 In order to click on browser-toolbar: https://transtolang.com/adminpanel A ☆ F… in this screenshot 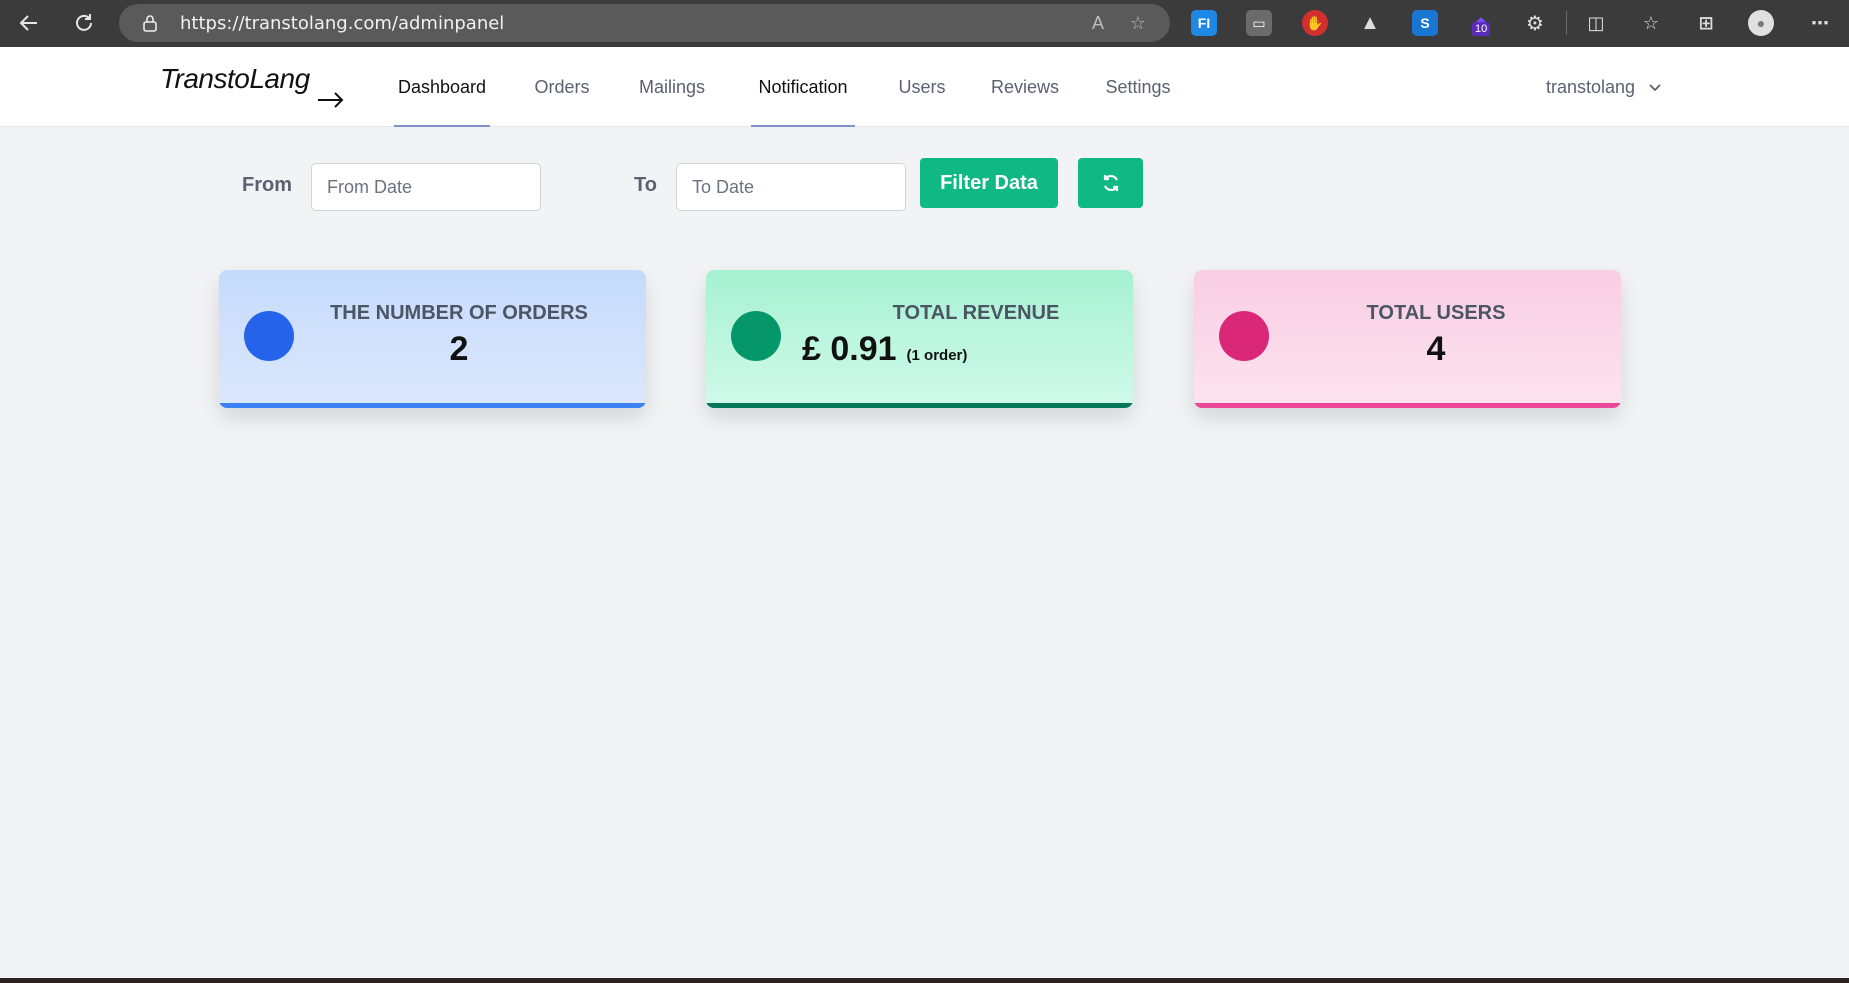, I will do `click(924, 23)`.